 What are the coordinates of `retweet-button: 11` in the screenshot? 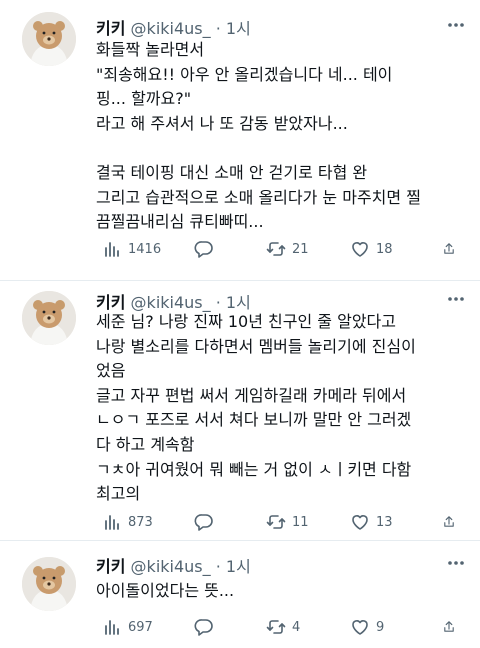 It's located at (287, 522).